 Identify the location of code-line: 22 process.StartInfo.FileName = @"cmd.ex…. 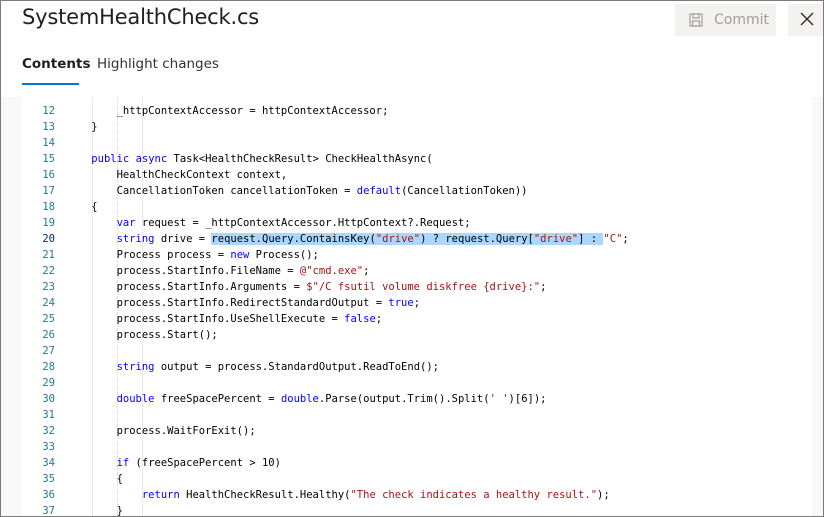
(417, 271).